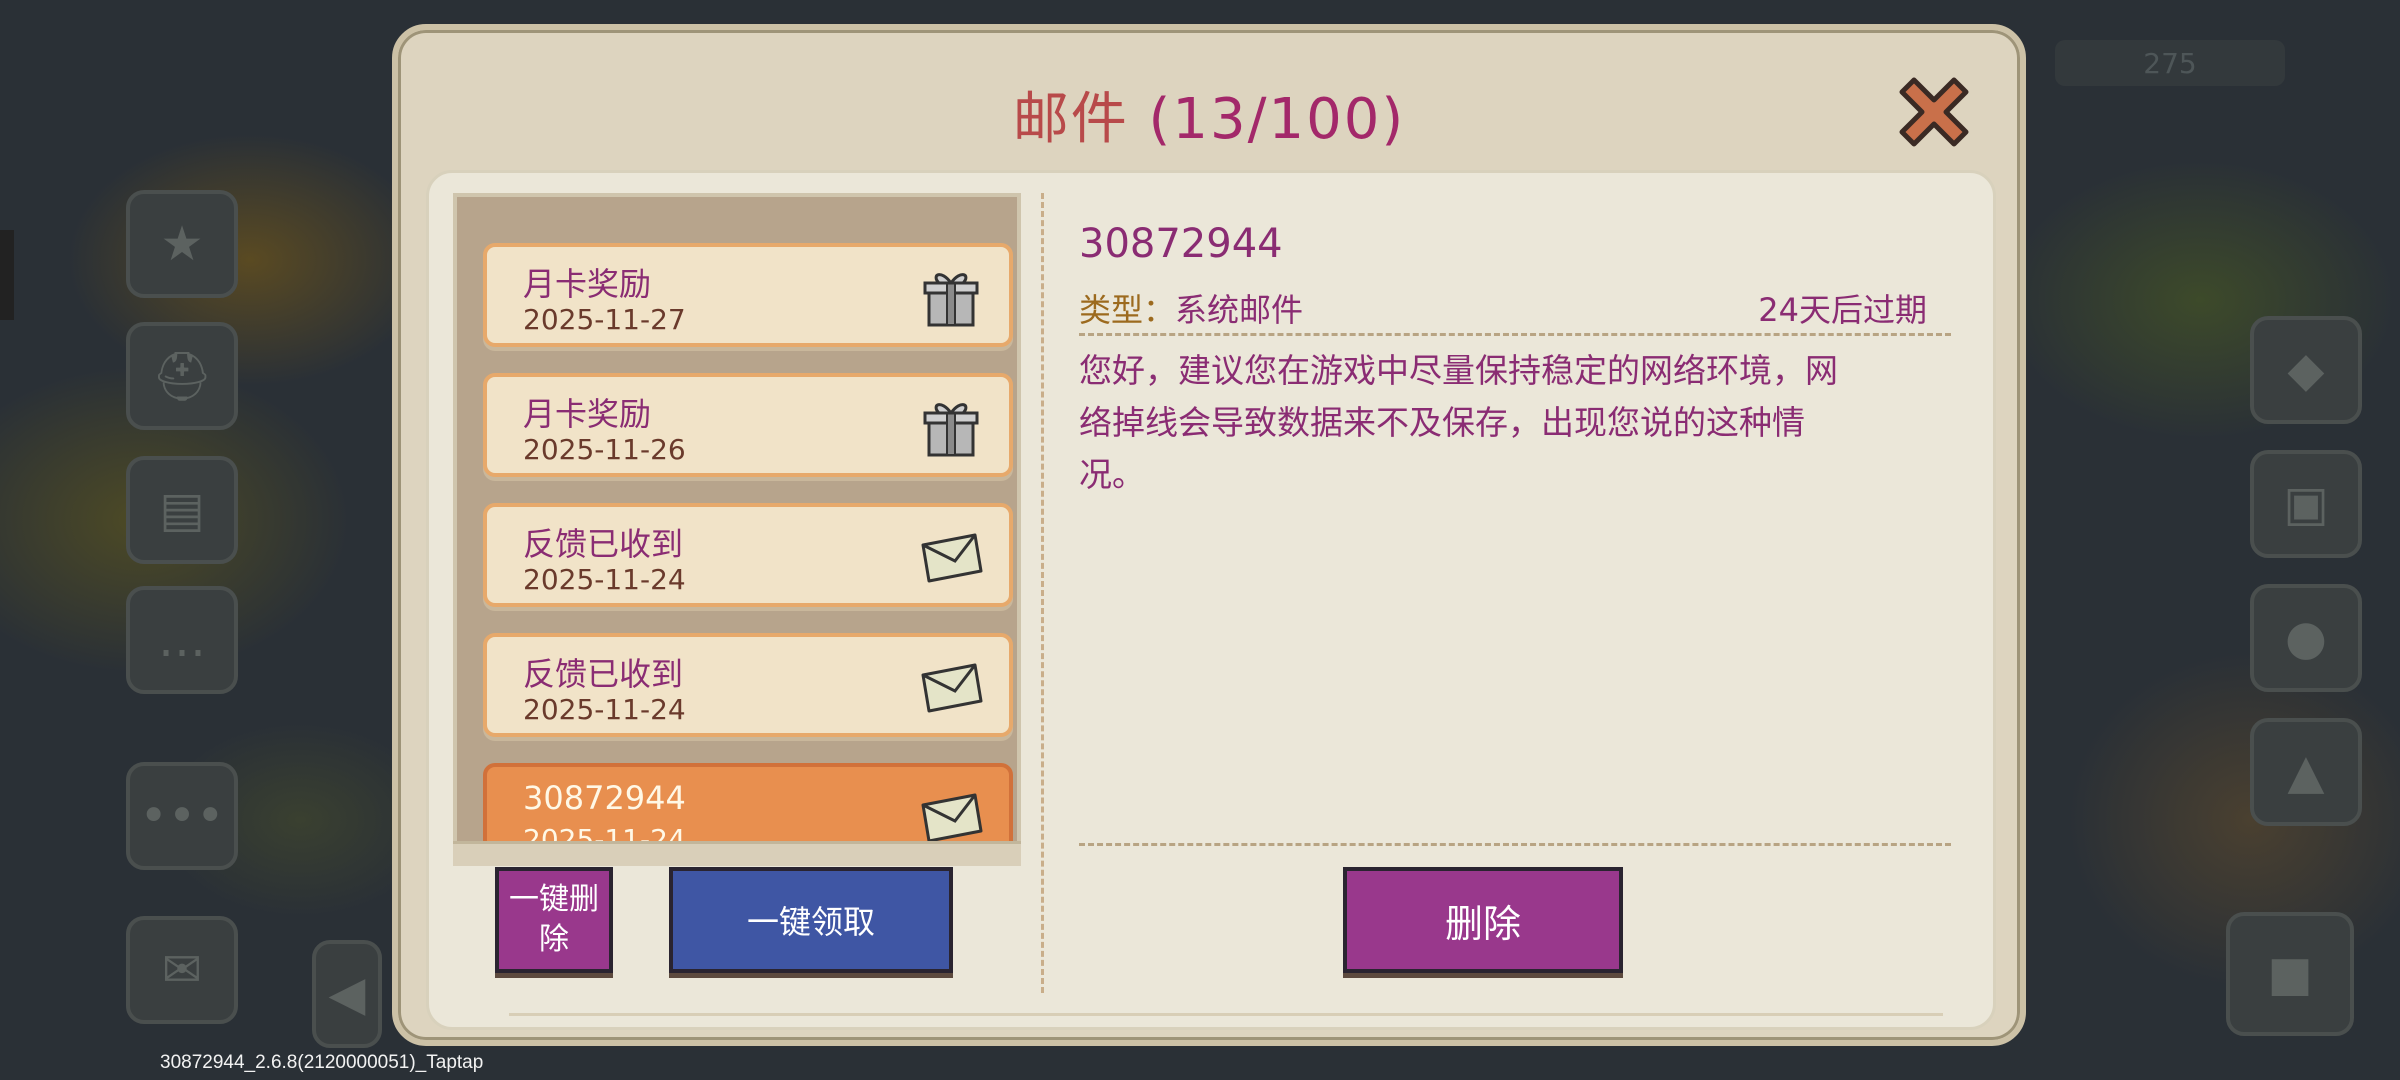 The width and height of the screenshot is (2400, 1080). I want to click on delete-button: 删除, so click(1483, 920).